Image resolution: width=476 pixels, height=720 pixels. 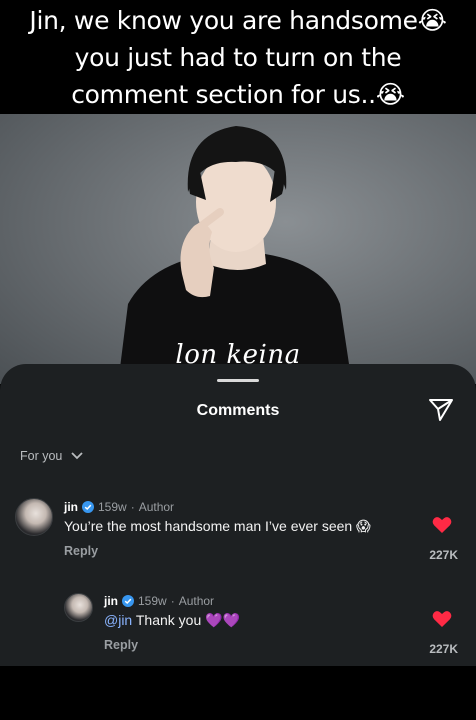 I want to click on send-icon, so click(x=441, y=409).